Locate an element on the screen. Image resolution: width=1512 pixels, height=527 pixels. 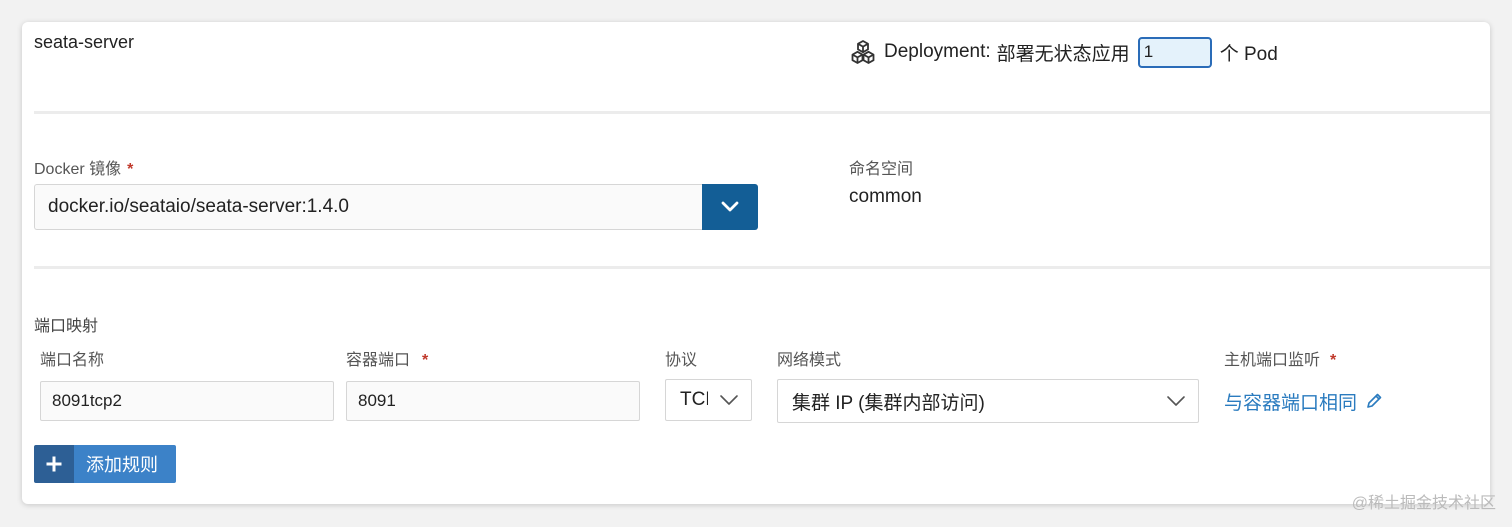
image-select: docker.io/seataio/seata-server:1.4.0 is located at coordinates (396, 207).